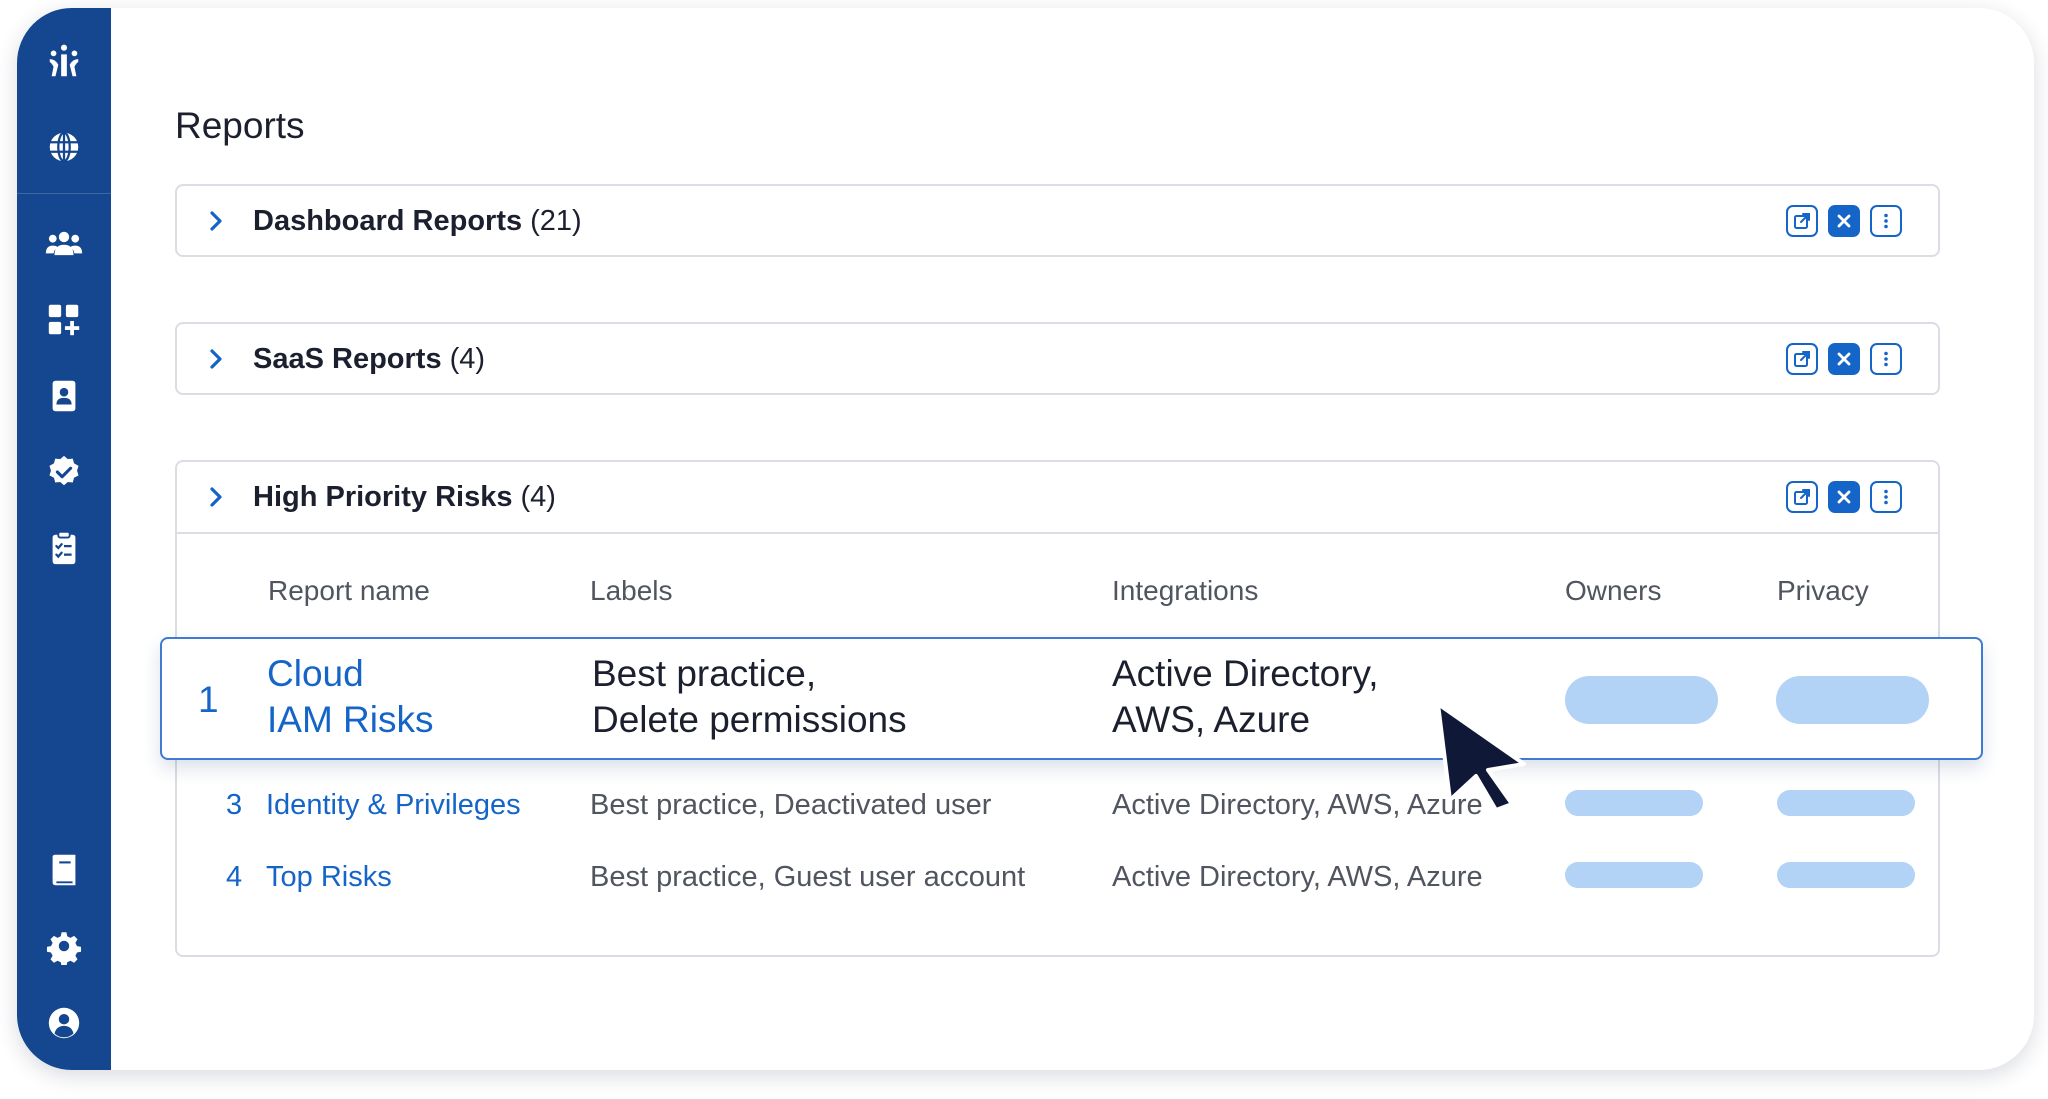 Image resolution: width=2048 pixels, height=1099 pixels. Describe the element at coordinates (64, 548) in the screenshot. I see `clipboard-checklist-icon` at that location.